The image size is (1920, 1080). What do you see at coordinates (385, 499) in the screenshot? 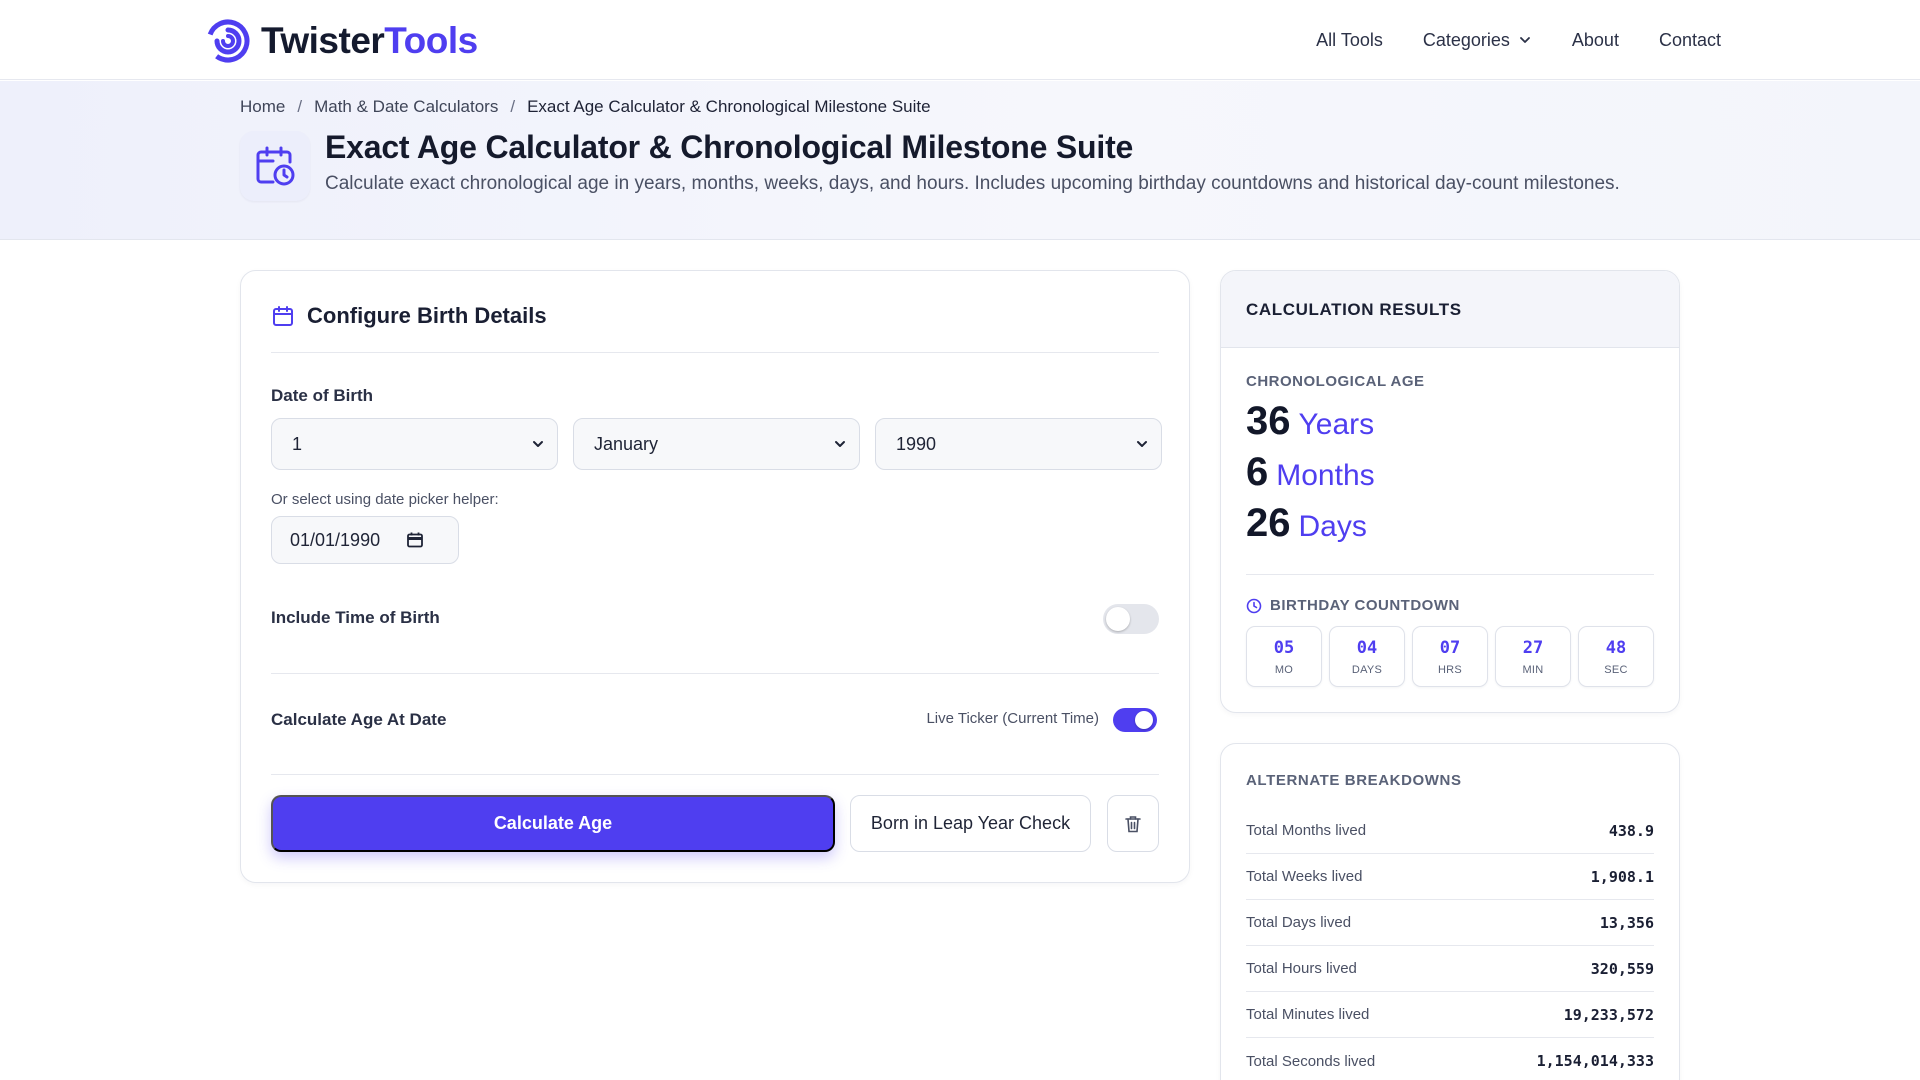
I see `date-picker-helper-text: Or select using date picker helper:` at bounding box center [385, 499].